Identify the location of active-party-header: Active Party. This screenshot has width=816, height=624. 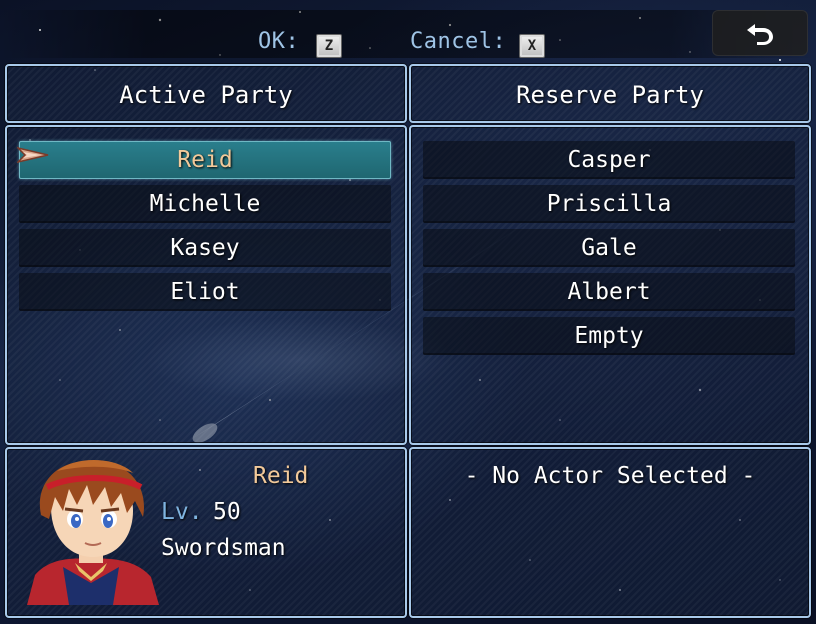
(206, 93).